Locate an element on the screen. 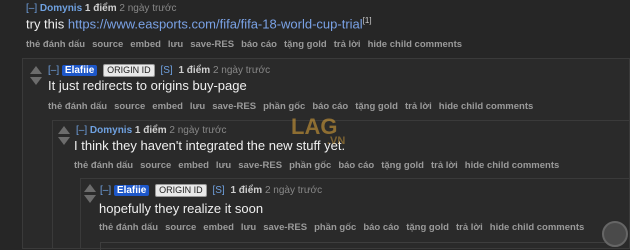 The width and height of the screenshot is (630, 250). comment-text: try this is located at coordinates (47, 24).